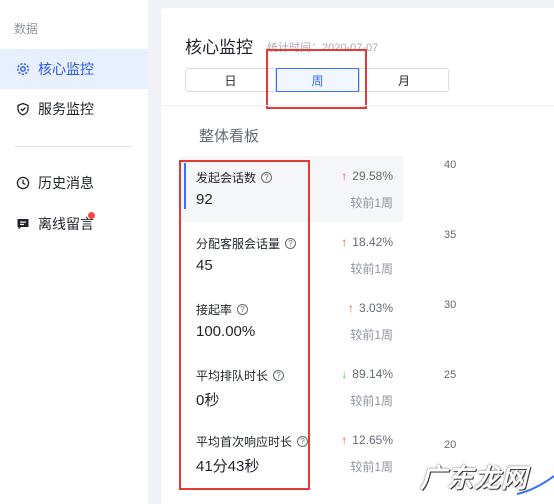 Image resolution: width=554 pixels, height=504 pixels. I want to click on watermark: 广东龙网, so click(474, 476).